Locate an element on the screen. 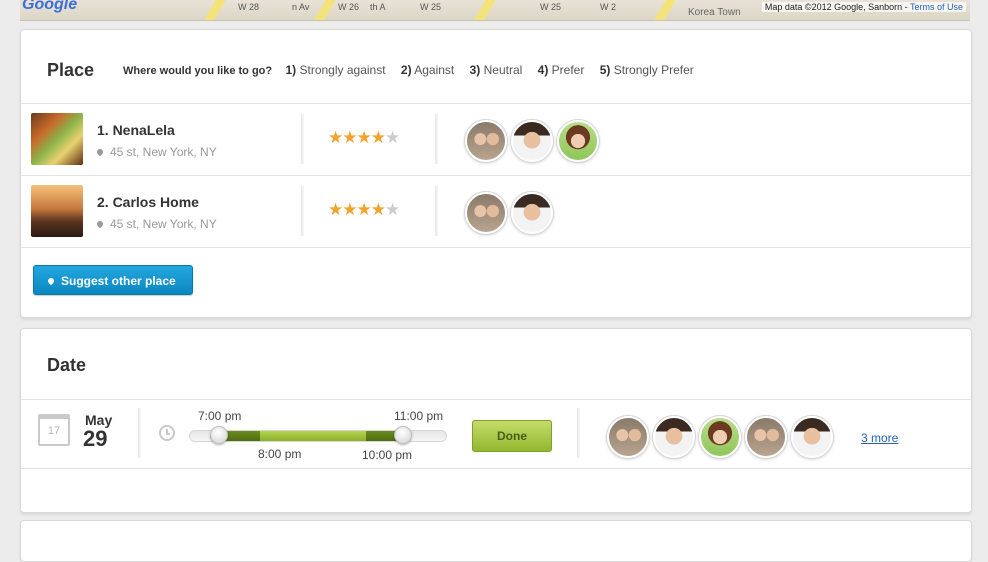  legend-question: Where would you like to go? is located at coordinates (198, 71).